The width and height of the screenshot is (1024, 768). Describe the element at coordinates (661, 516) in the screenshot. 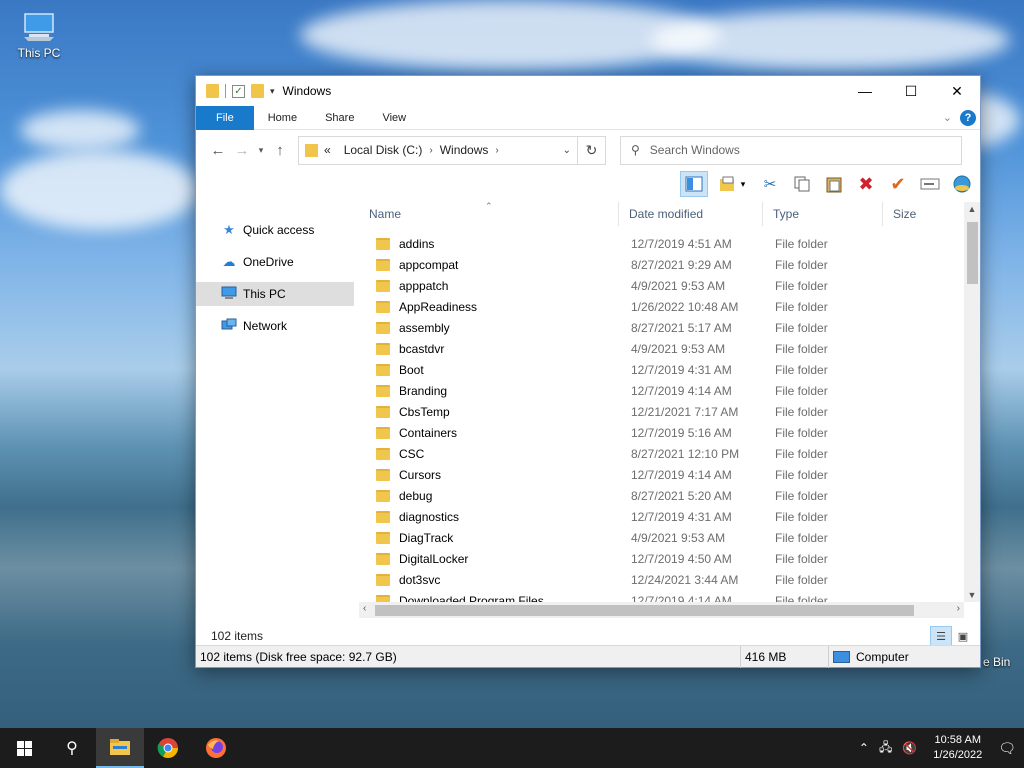

I see `table-row: diagnostics 12/7/2019 4:31 AM File folder` at that location.